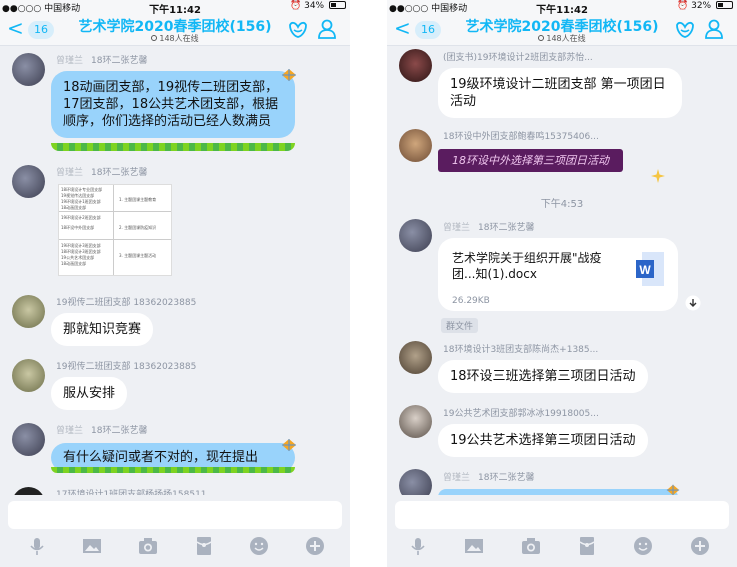 This screenshot has width=737, height=567. I want to click on message-bubble: 服从安排, so click(89, 393).